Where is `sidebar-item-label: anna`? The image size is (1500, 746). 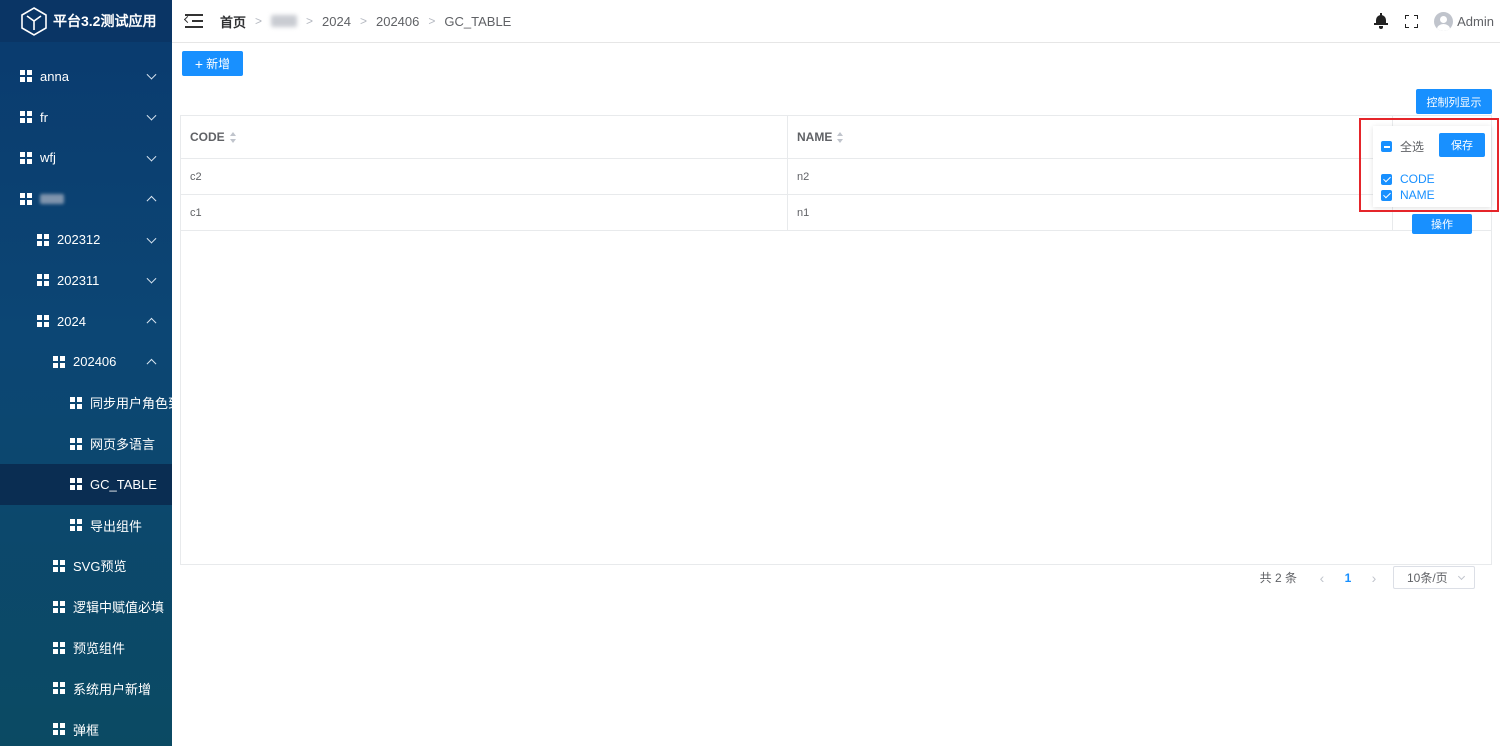
sidebar-item-label: anna is located at coordinates (54, 76).